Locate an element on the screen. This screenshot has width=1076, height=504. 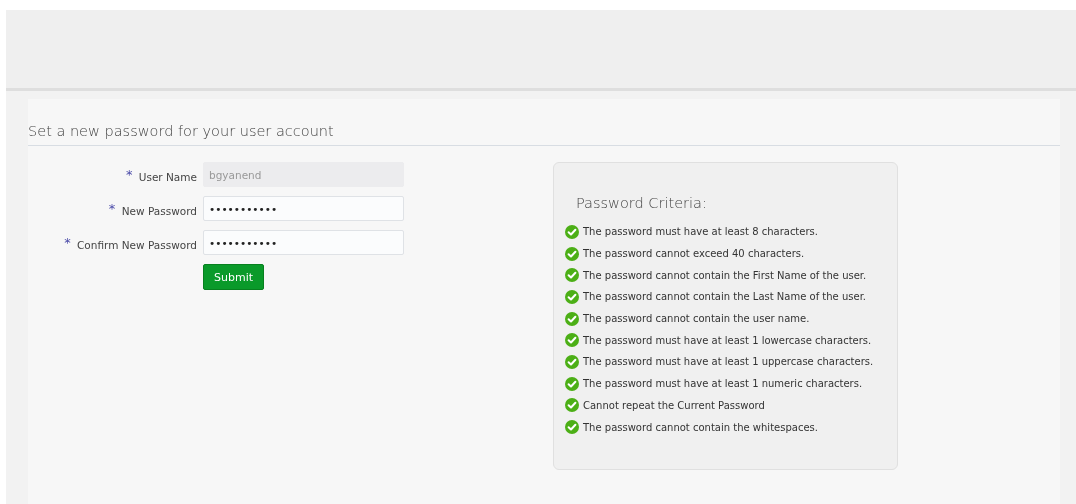
criteria-title: Password Criteria: is located at coordinates (642, 203).